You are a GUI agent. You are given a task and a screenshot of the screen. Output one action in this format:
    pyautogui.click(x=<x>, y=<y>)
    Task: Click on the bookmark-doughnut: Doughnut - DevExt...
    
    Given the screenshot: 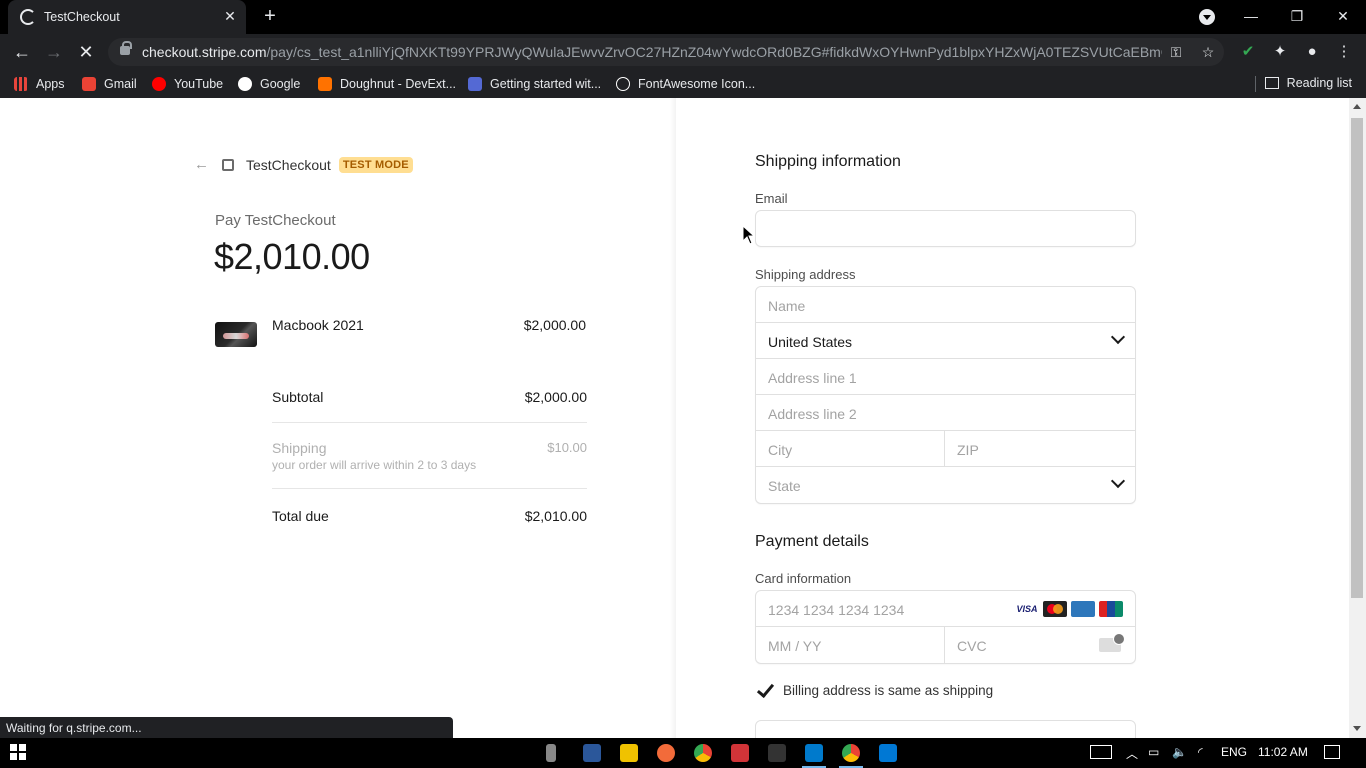 What is the action you would take?
    pyautogui.click(x=387, y=84)
    